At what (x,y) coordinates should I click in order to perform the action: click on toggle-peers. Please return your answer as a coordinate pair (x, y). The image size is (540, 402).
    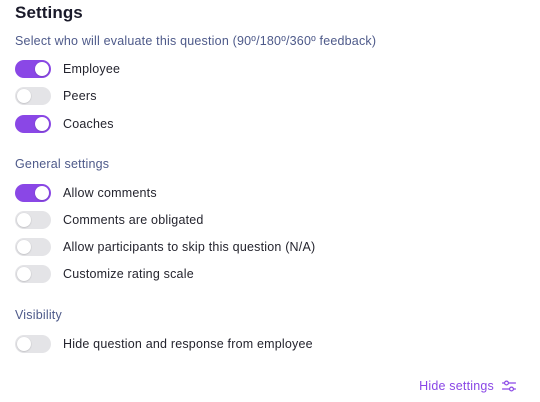
    Looking at the image, I should click on (33, 96).